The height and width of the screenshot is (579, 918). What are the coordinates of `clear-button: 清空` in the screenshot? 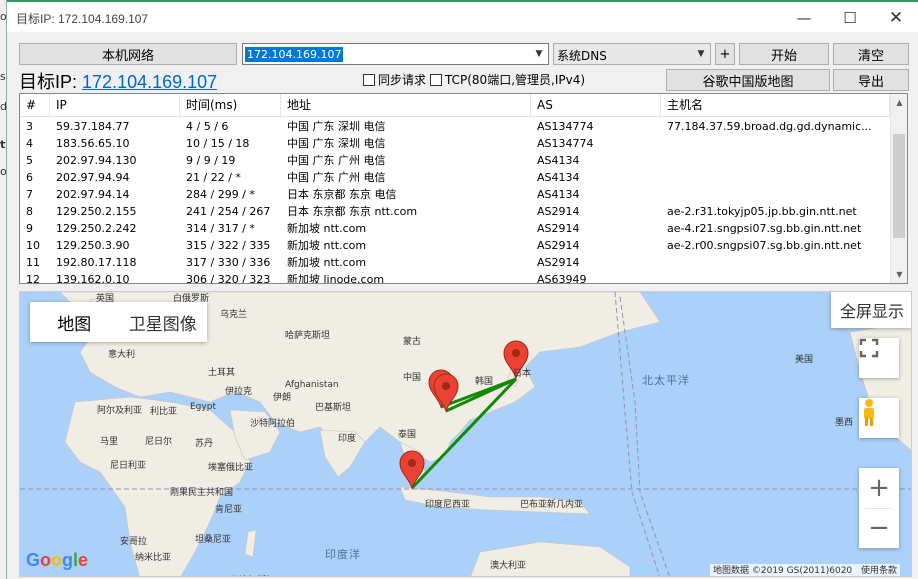 It's located at (871, 54).